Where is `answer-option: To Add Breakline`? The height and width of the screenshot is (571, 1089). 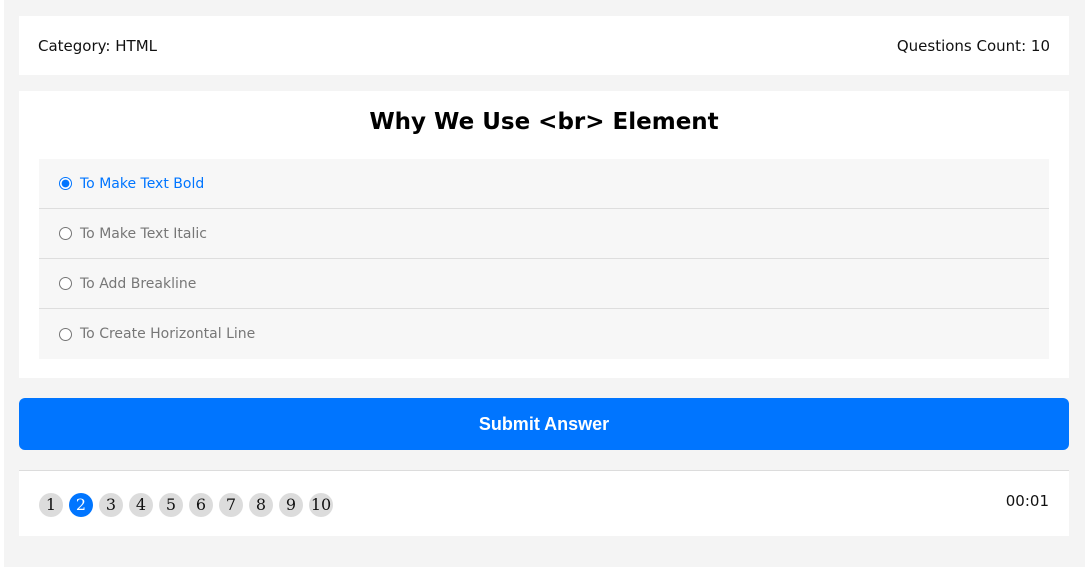 answer-option: To Add Breakline is located at coordinates (544, 284).